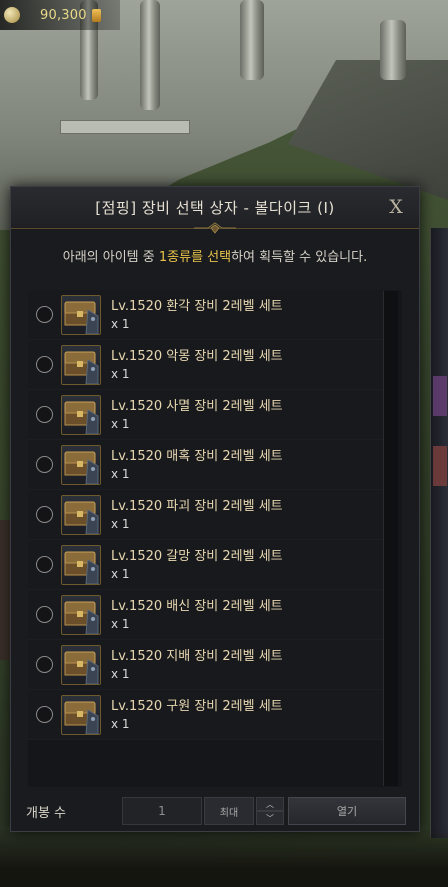 The height and width of the screenshot is (887, 448). Describe the element at coordinates (197, 506) in the screenshot. I see `item-name: Lv.1520 파괴 장비 2레벨 세트` at that location.